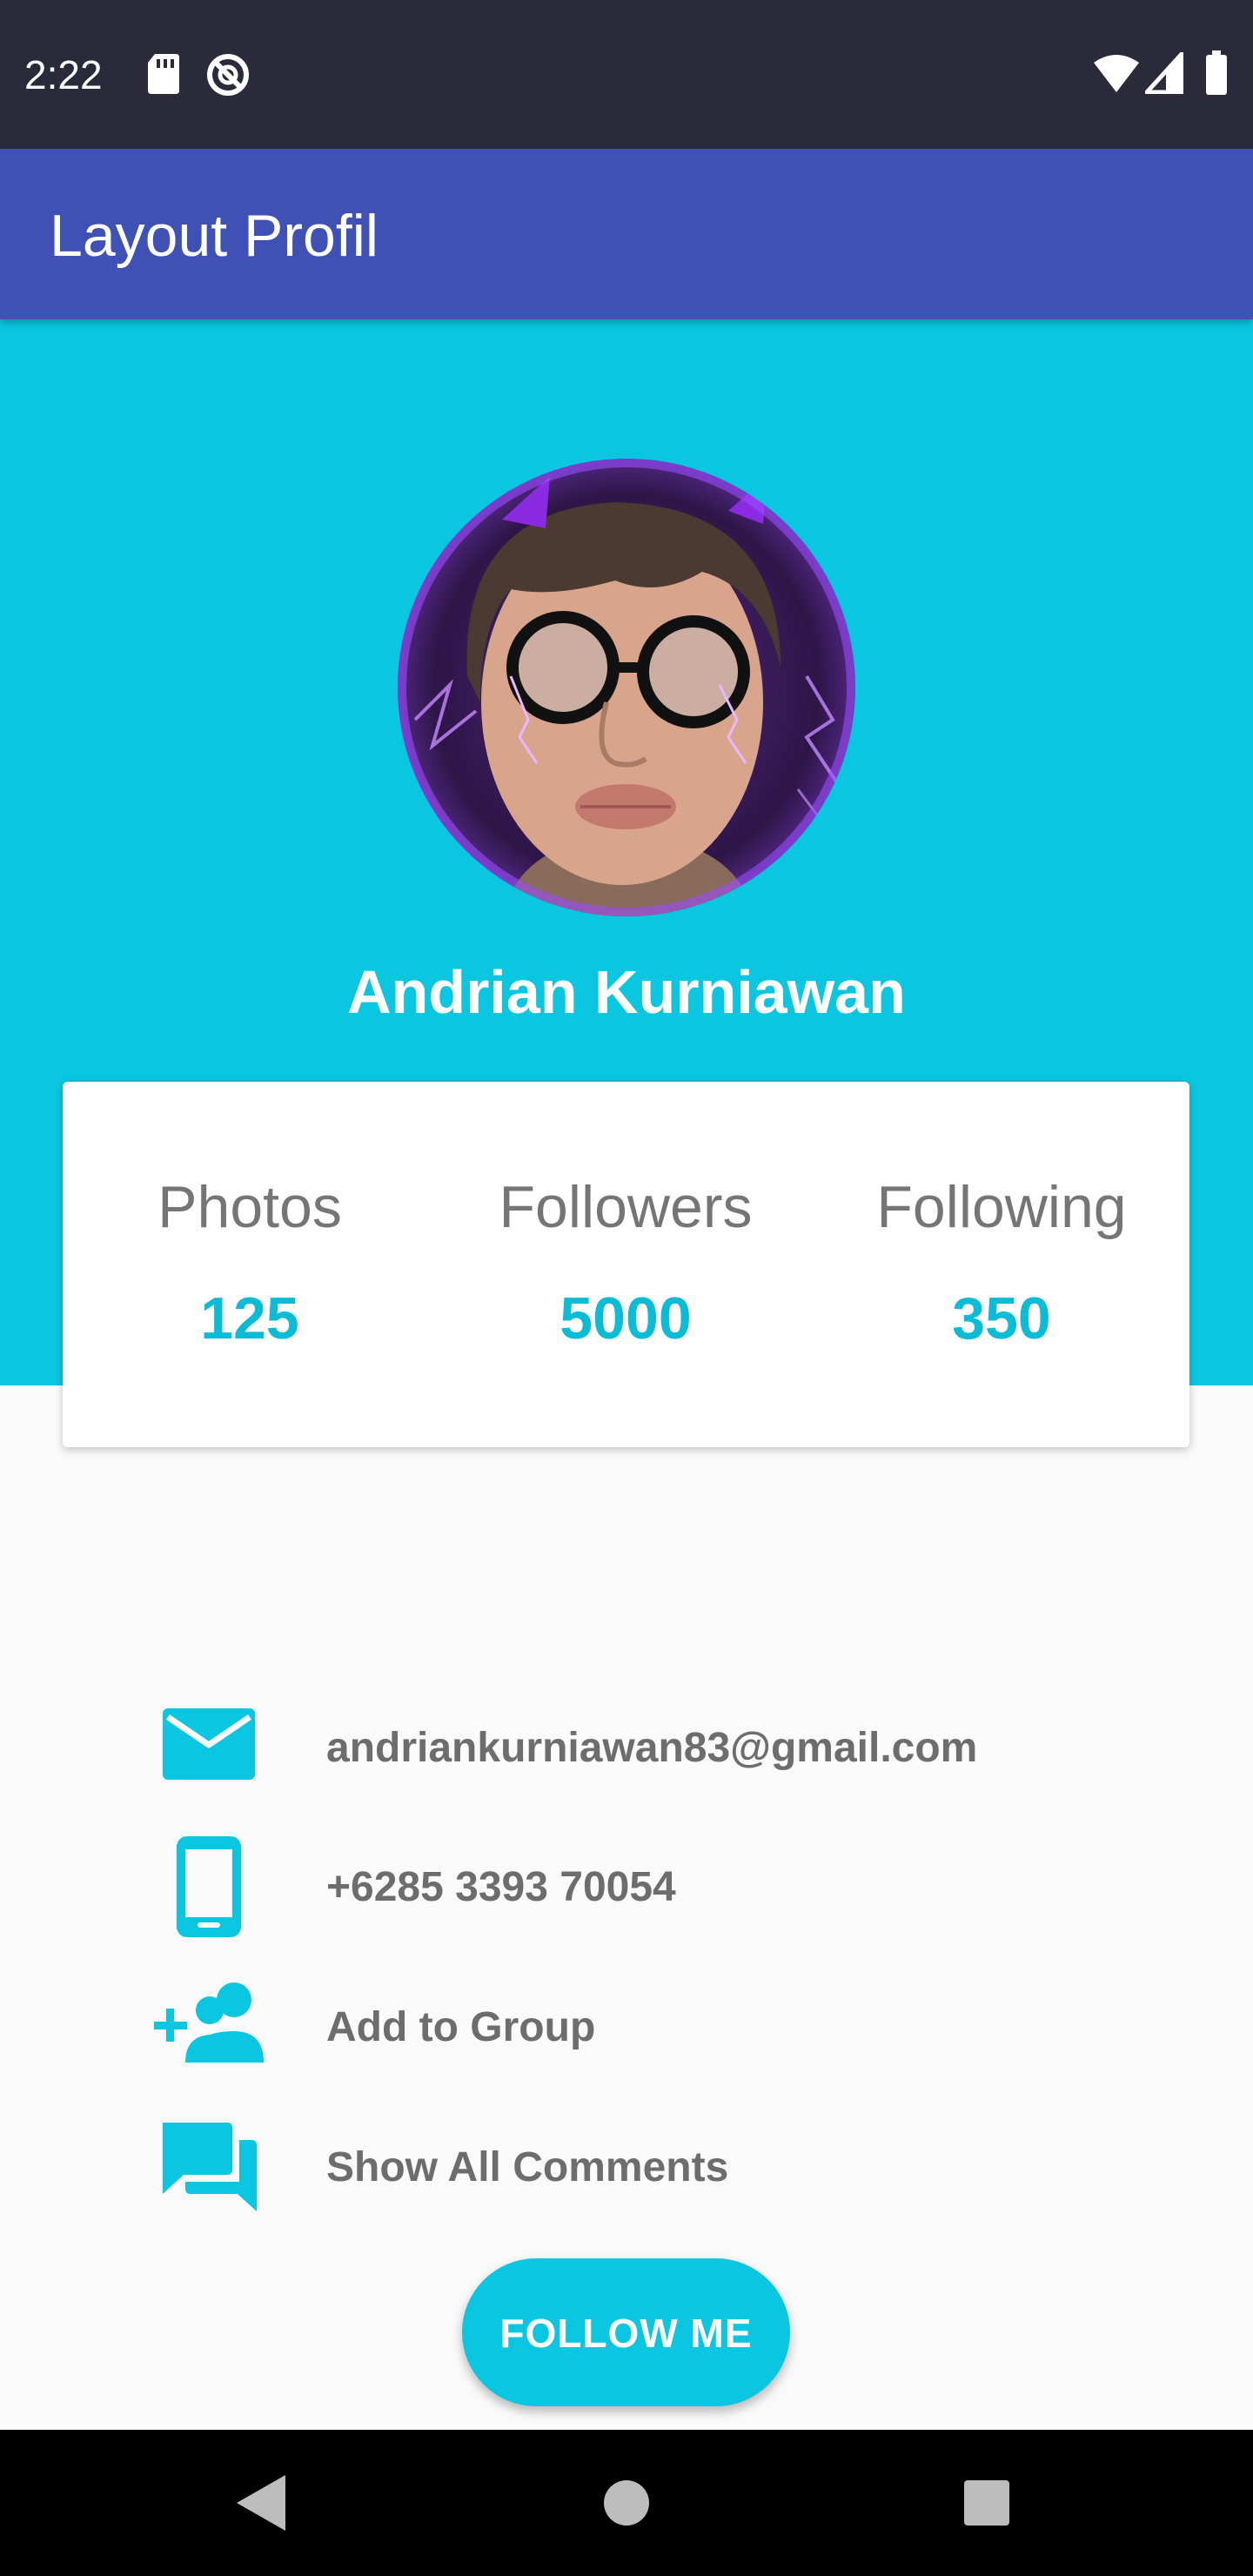 The image size is (1253, 2576). What do you see at coordinates (1001, 1207) in the screenshot?
I see `stat-label: Following` at bounding box center [1001, 1207].